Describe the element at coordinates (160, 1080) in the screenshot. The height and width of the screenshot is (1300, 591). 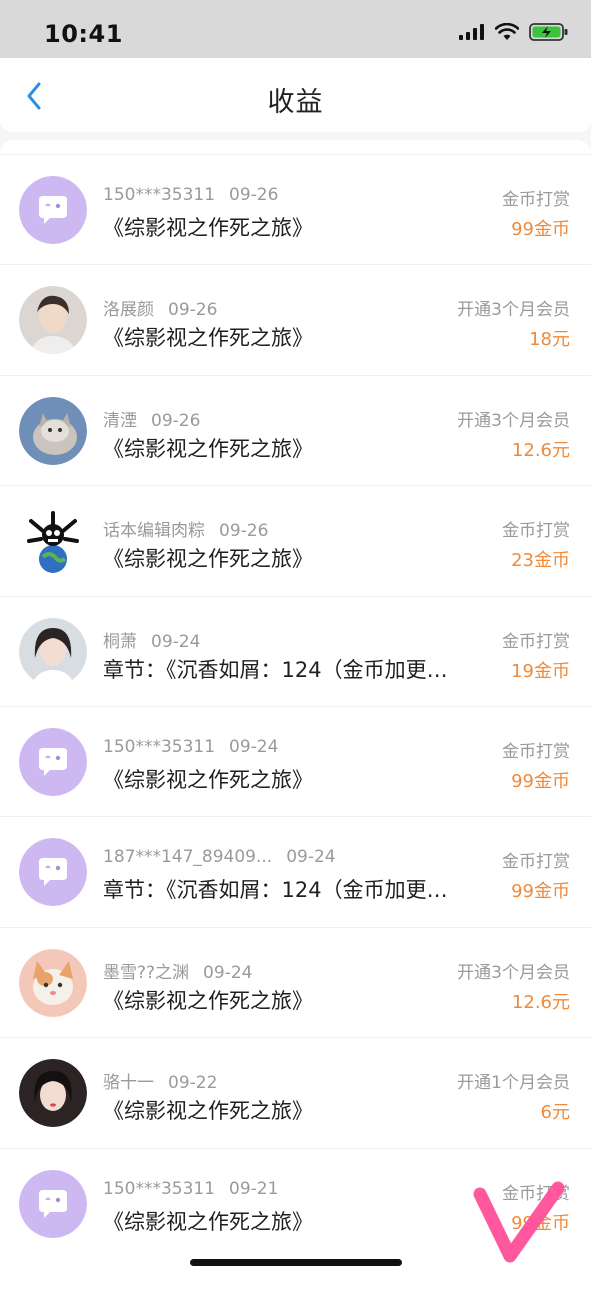
I see `item-meta: 骆十一 09-22` at that location.